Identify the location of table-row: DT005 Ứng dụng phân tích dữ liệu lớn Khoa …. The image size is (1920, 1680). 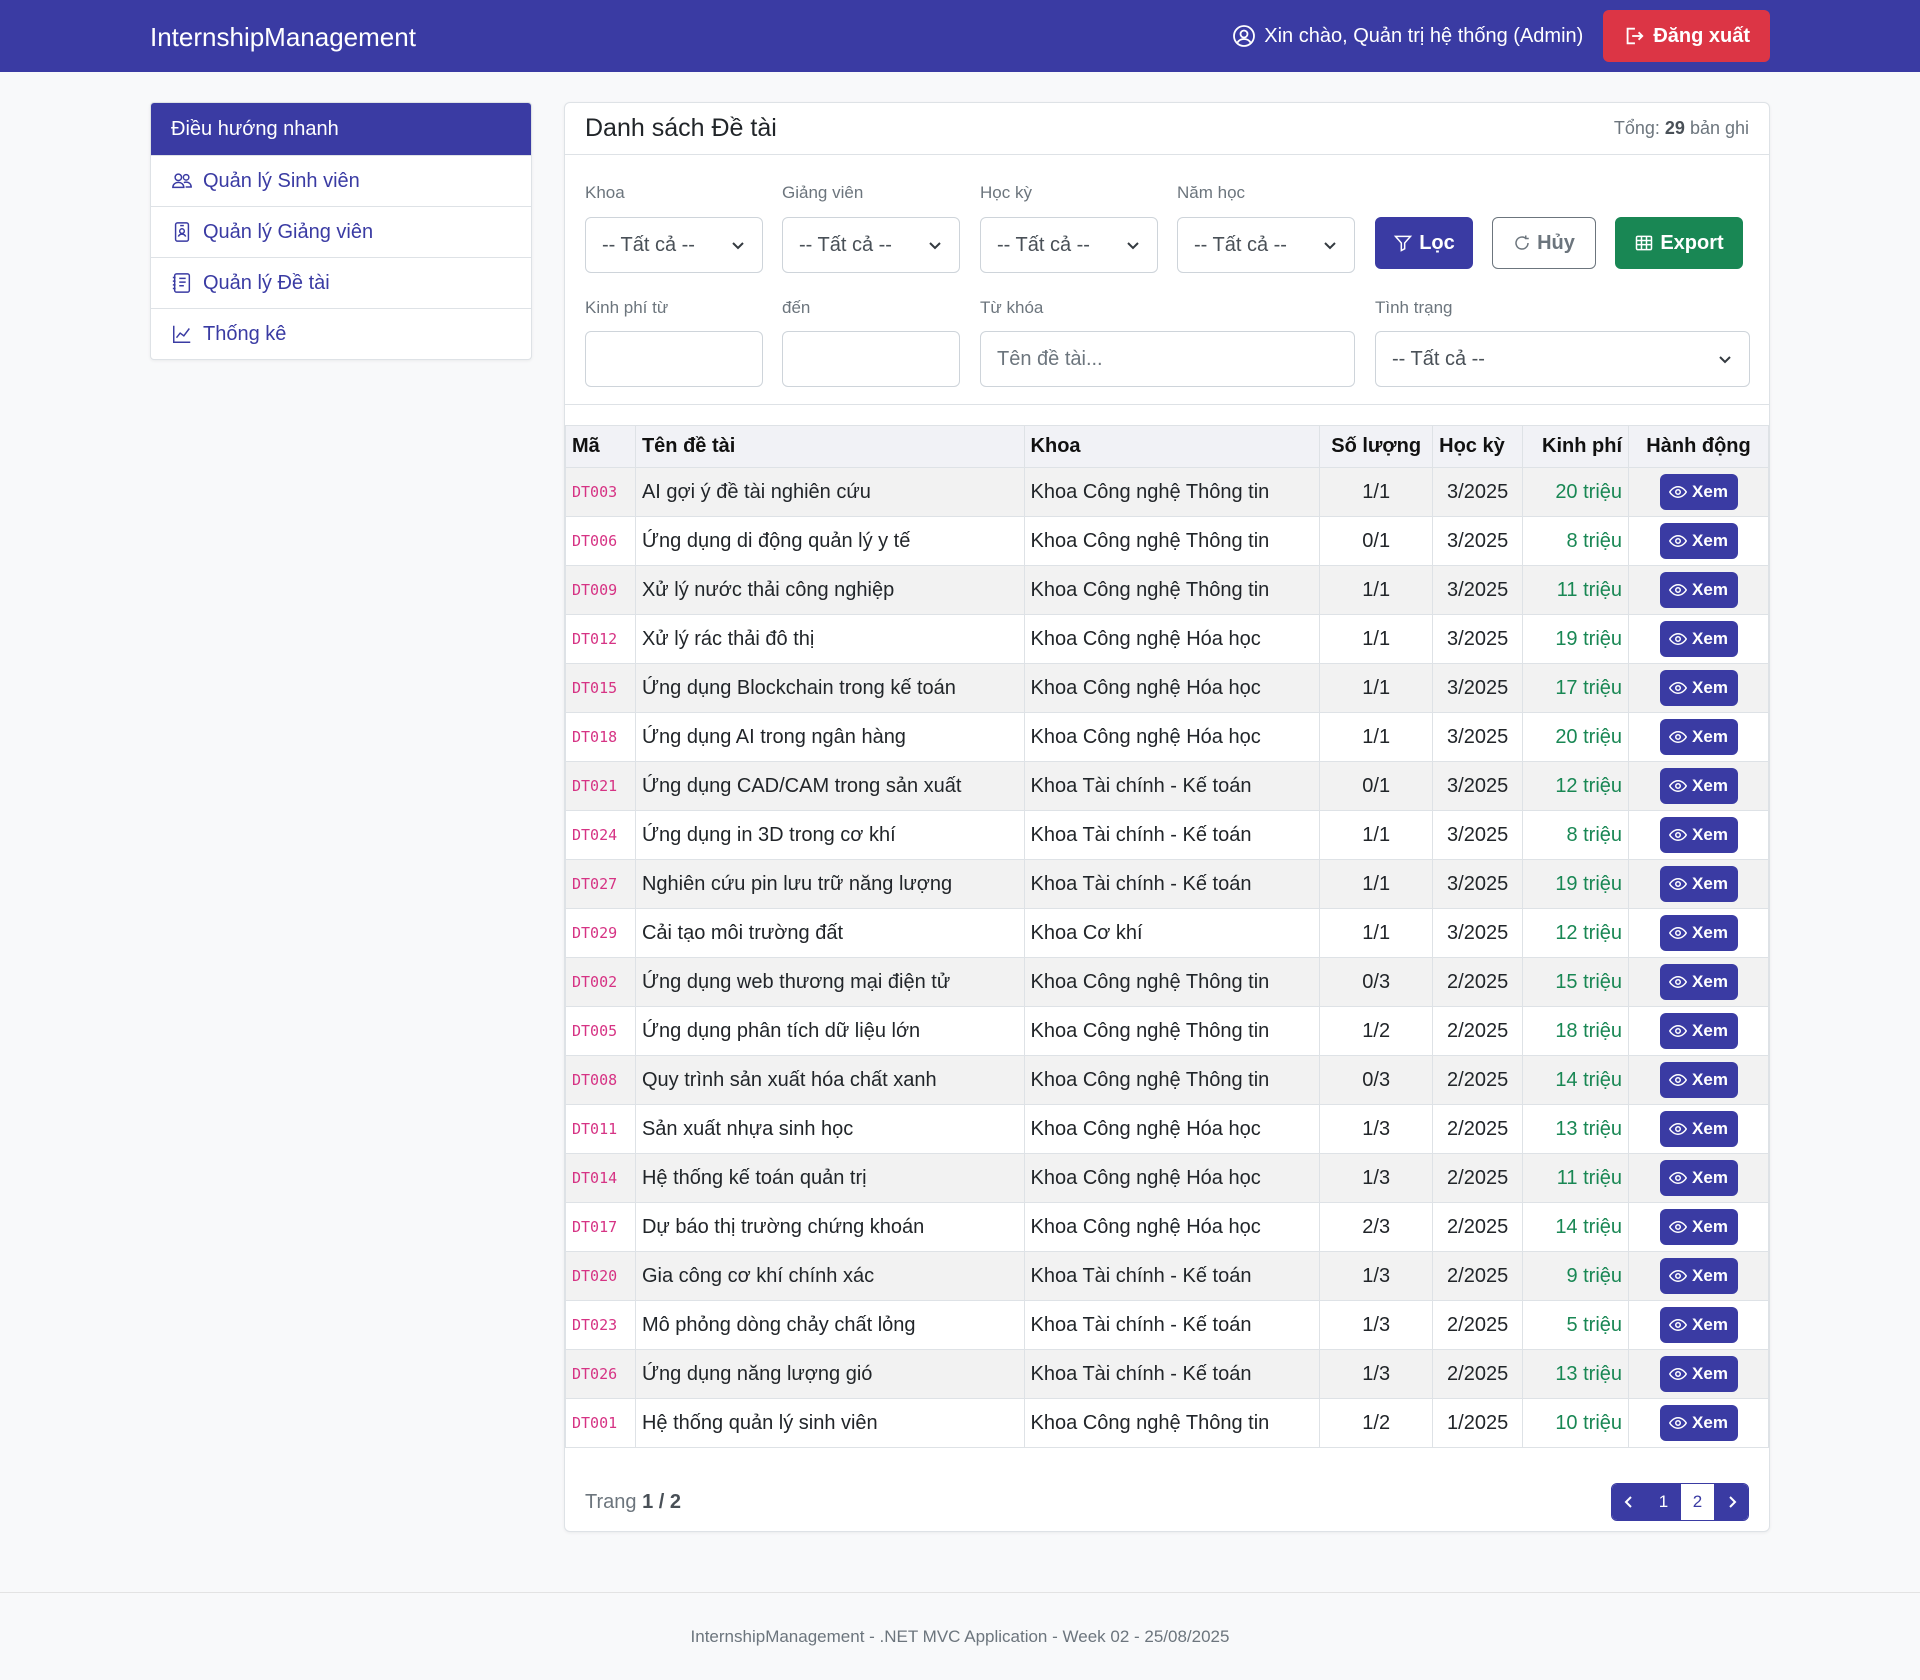
(1167, 1031).